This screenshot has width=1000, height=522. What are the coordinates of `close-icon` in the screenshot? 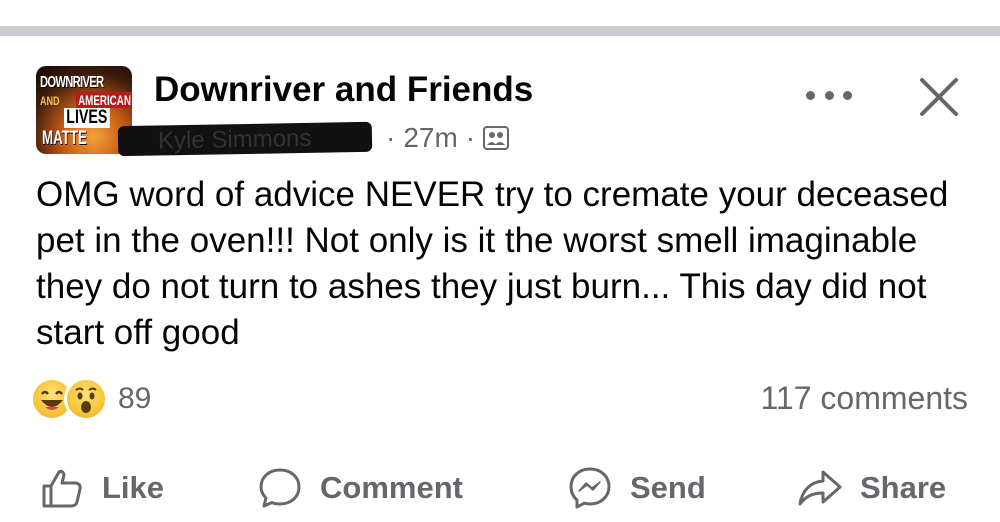 It's located at (939, 97).